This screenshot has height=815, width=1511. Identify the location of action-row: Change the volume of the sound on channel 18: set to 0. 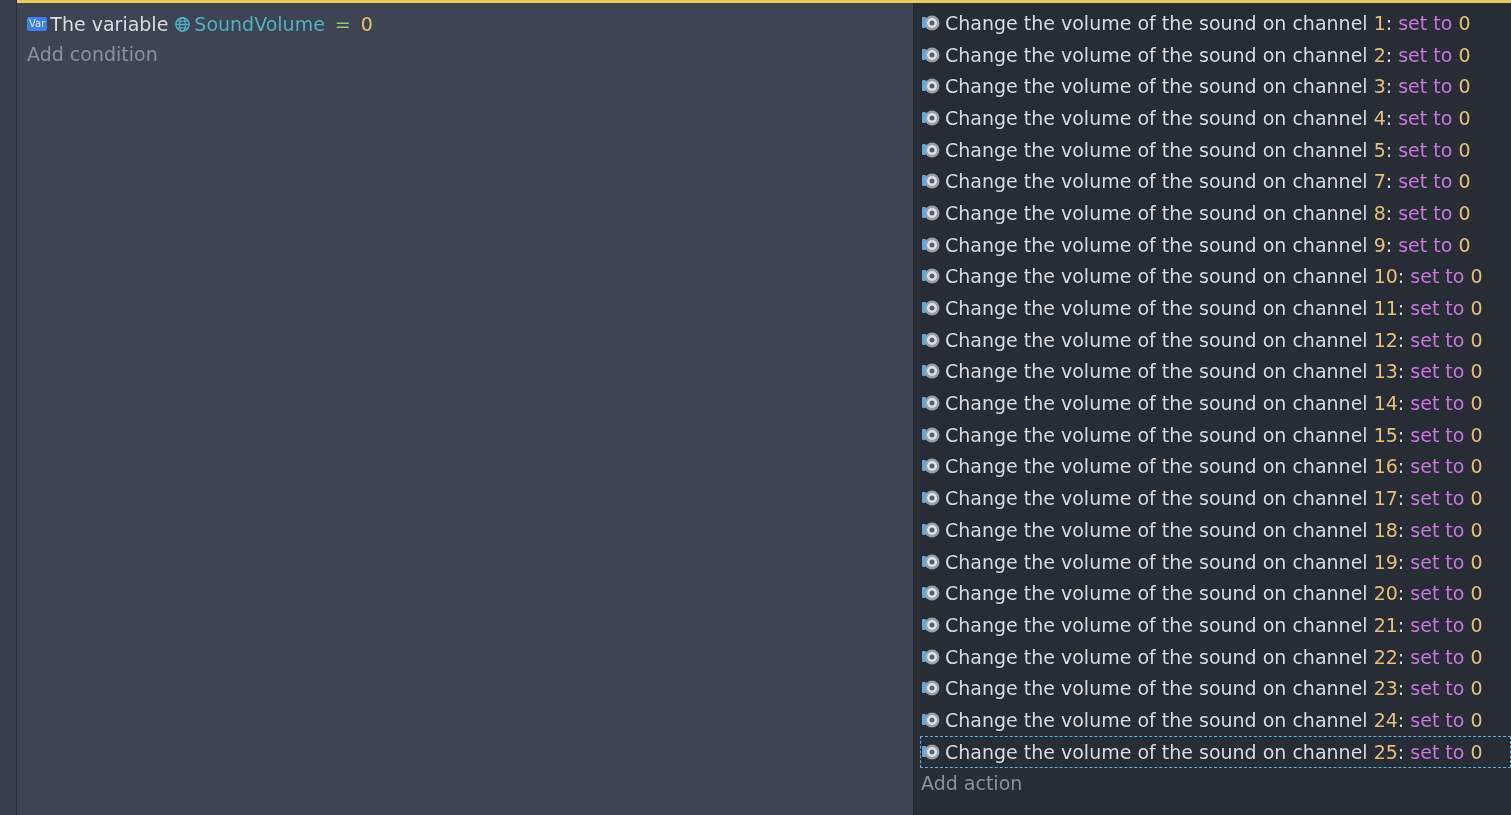
(1215, 530).